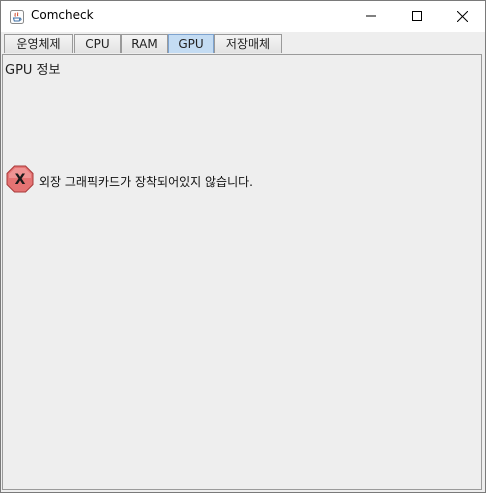 The width and height of the screenshot is (486, 493). I want to click on maximize-icon, so click(417, 16).